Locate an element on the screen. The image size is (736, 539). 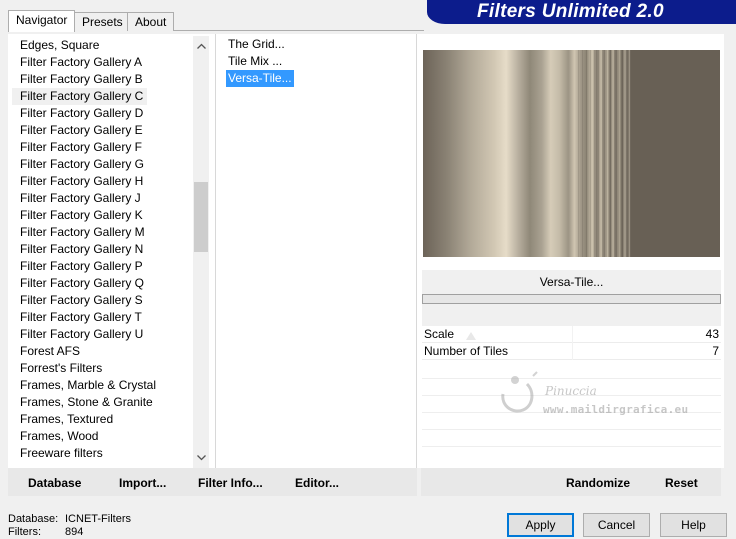
scroll-up-icon is located at coordinates (201, 46).